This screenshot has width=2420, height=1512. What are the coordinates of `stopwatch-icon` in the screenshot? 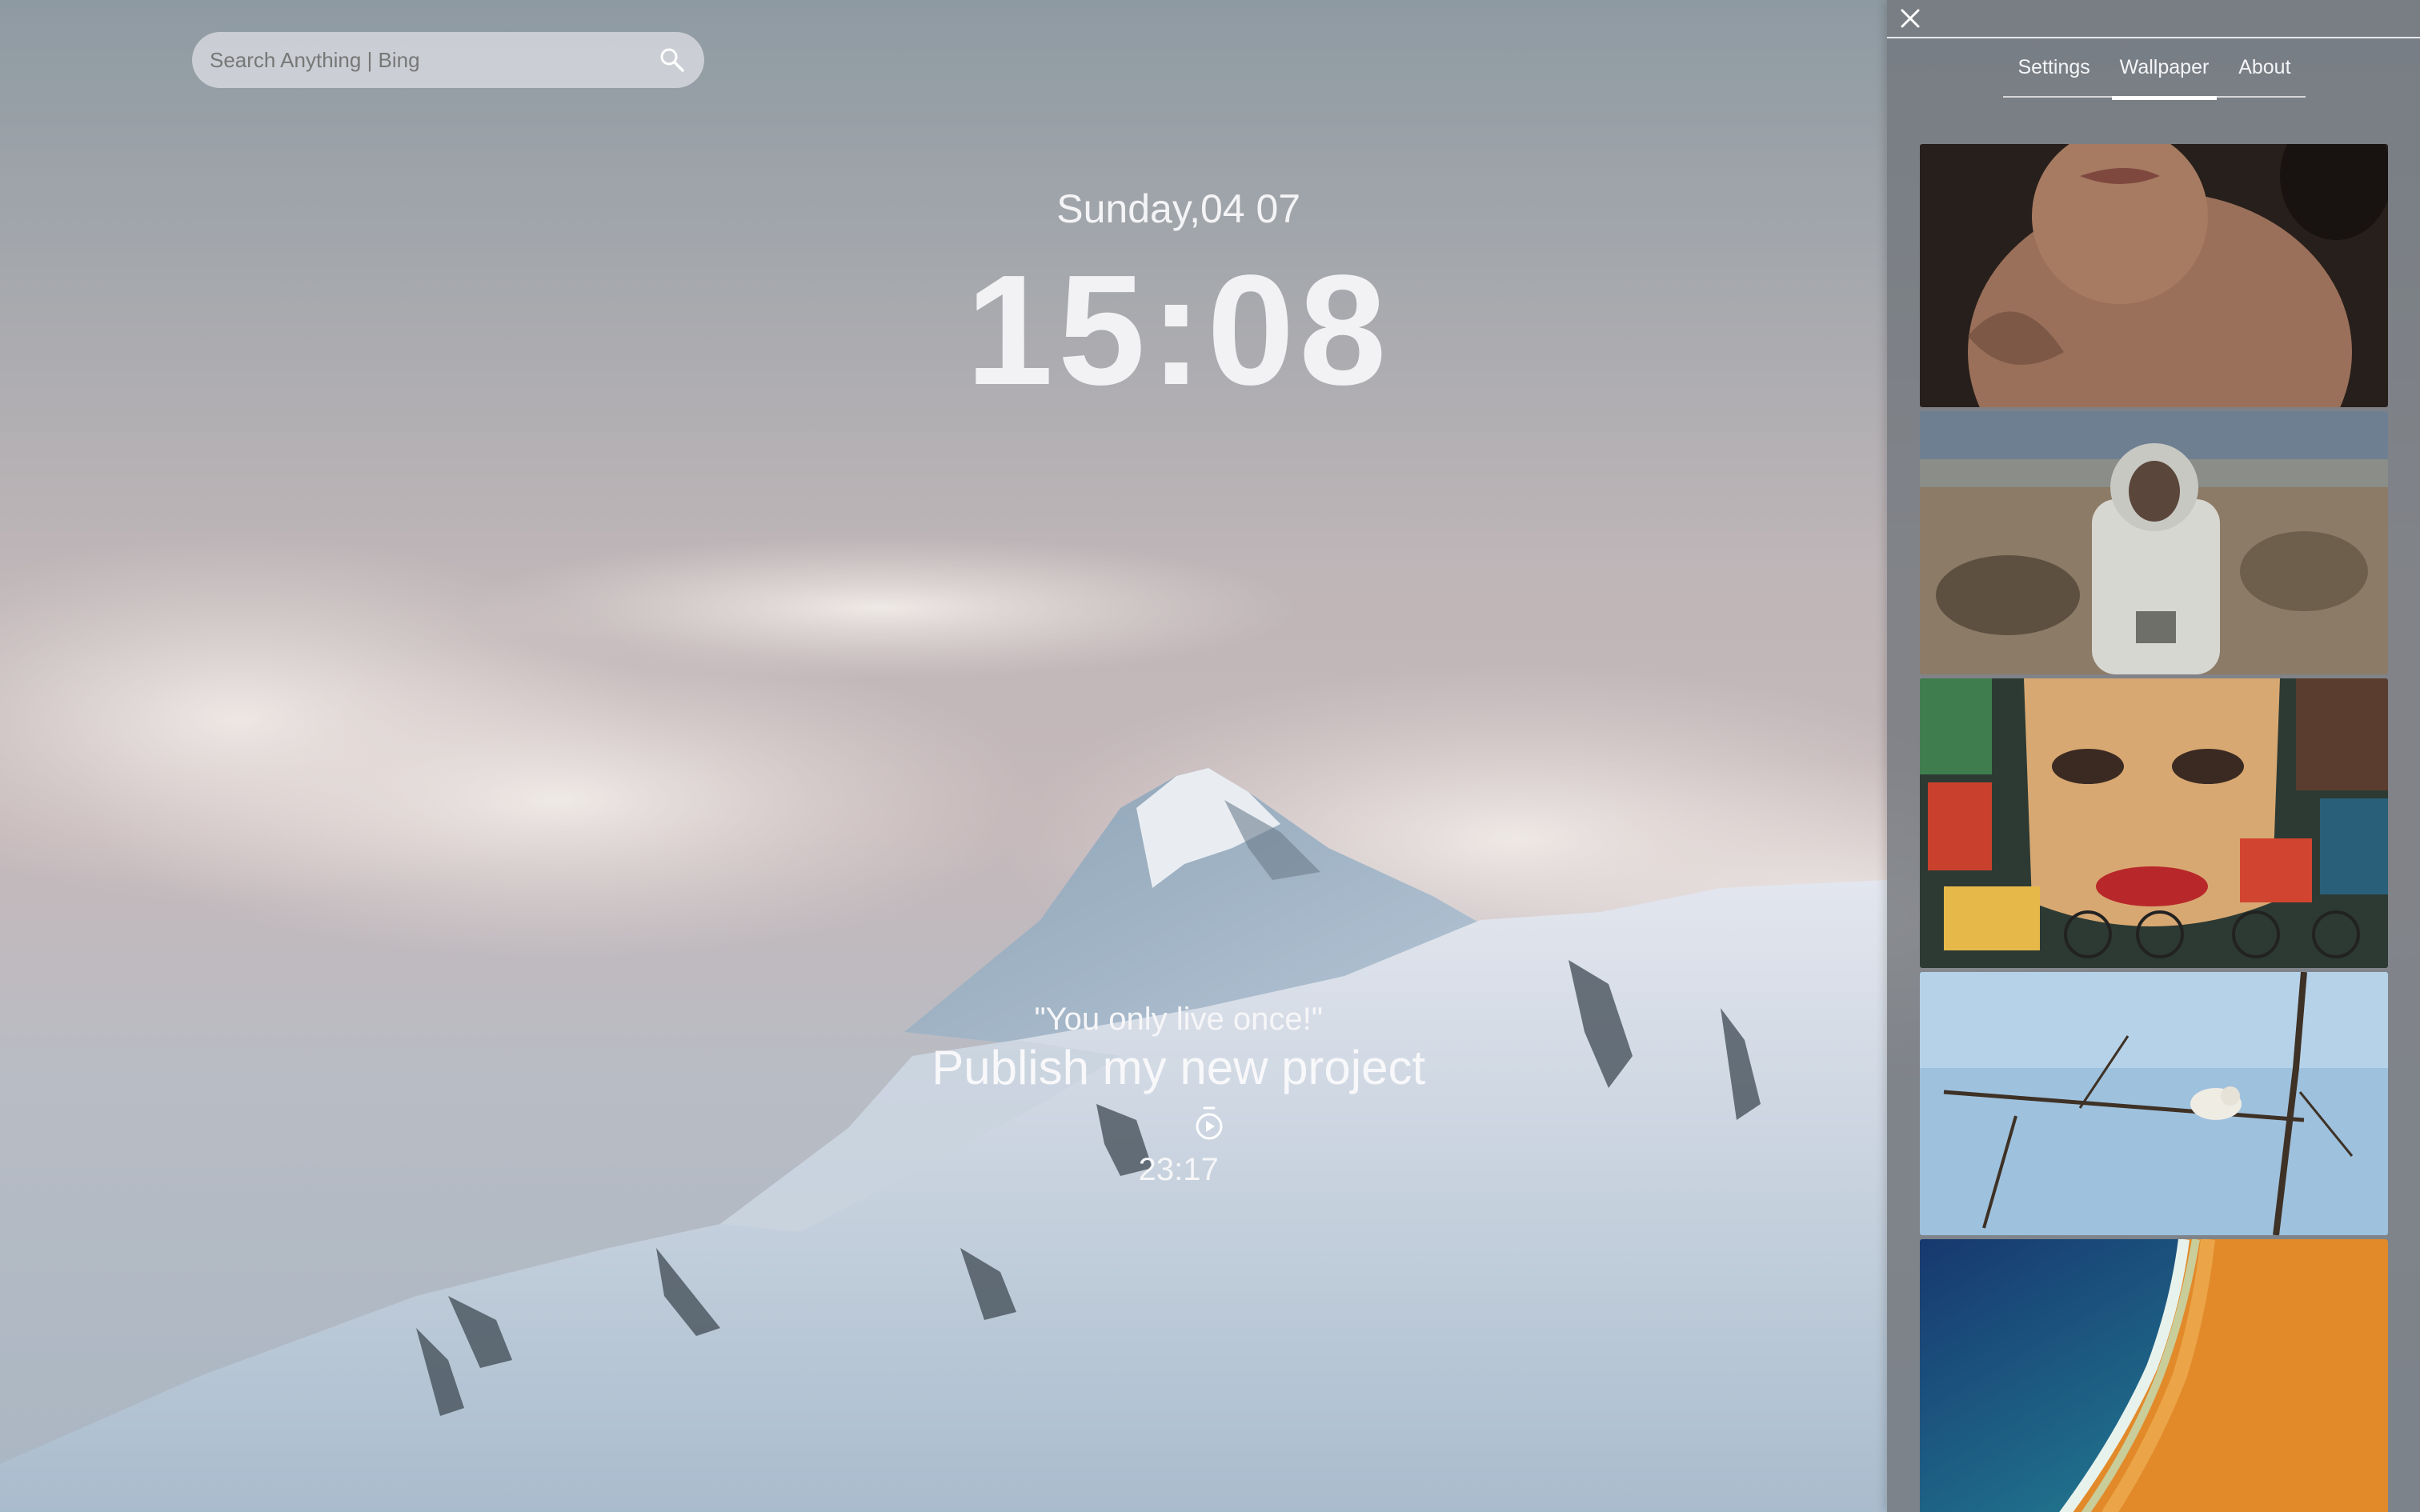 It's located at (1209, 1124).